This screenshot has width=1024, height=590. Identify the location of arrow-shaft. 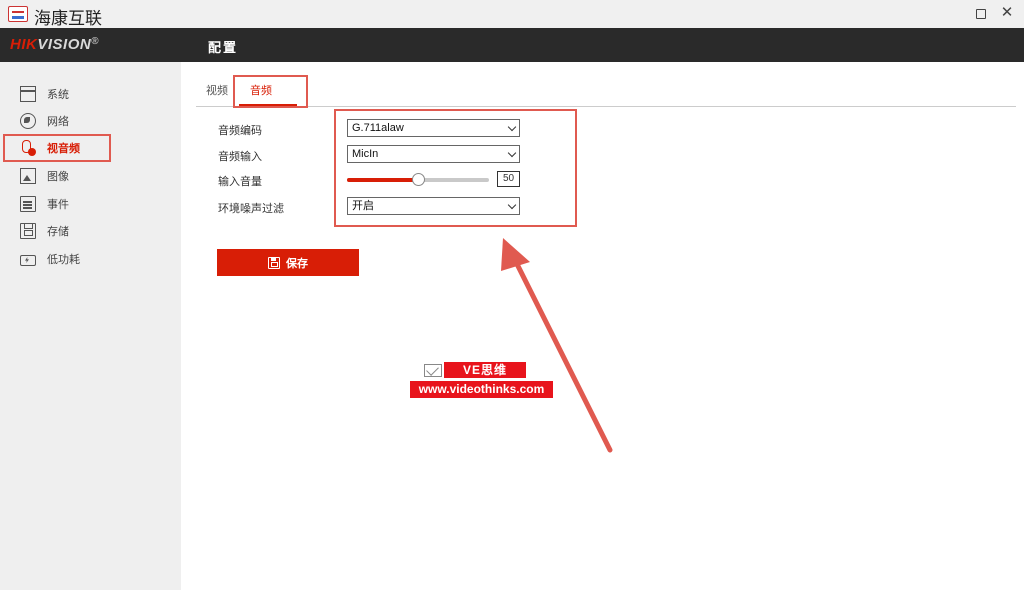
(562, 354).